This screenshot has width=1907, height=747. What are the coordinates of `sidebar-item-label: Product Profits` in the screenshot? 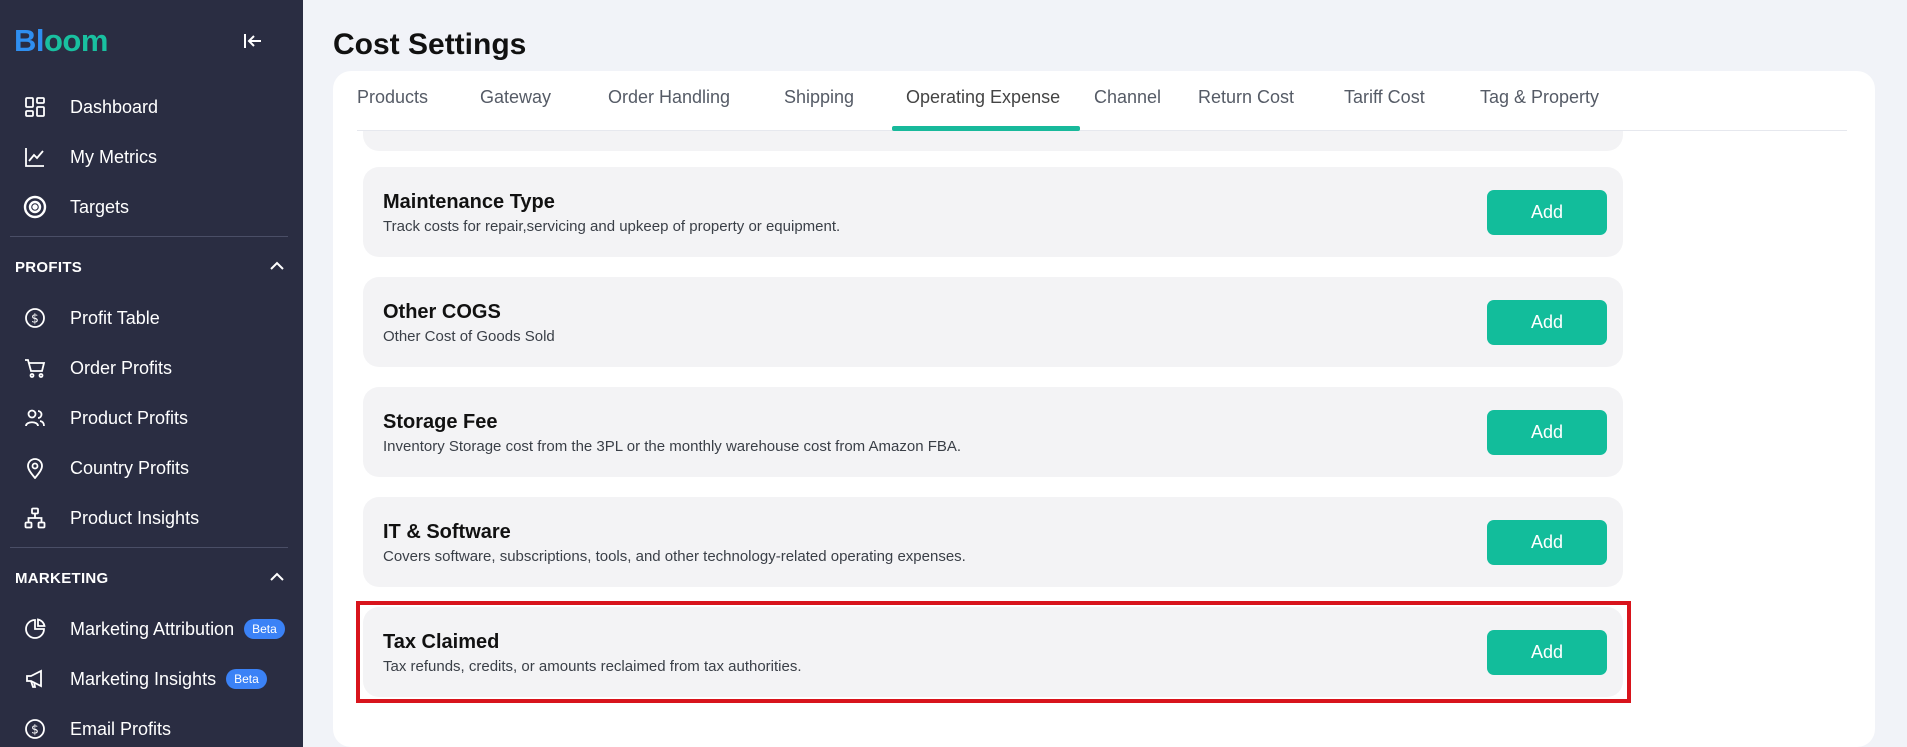 It's located at (129, 417).